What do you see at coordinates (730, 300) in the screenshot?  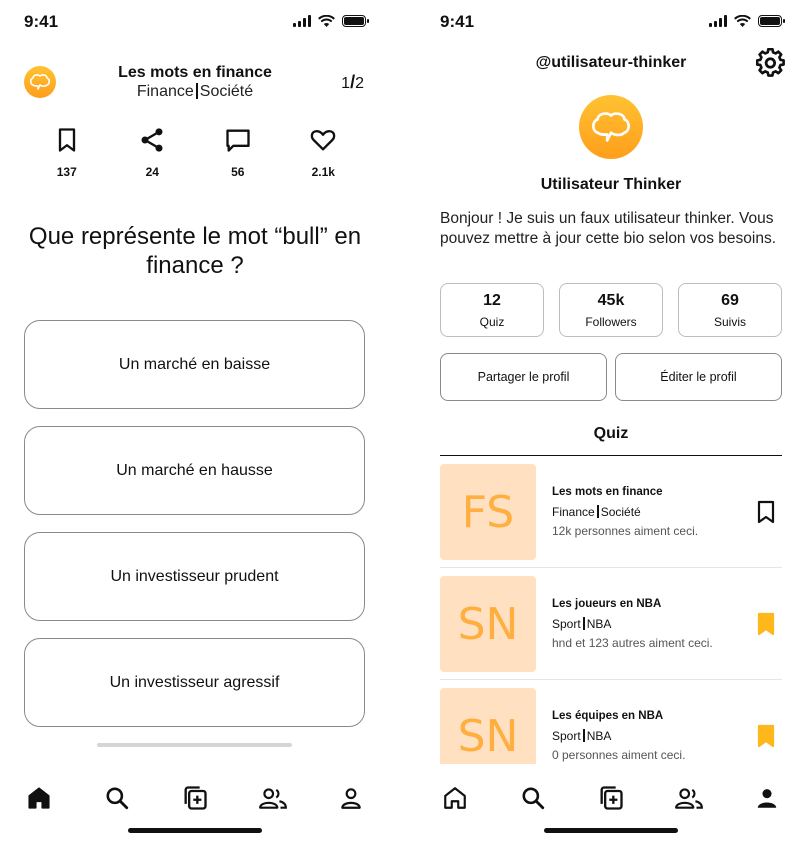 I see `stat-value: 69` at bounding box center [730, 300].